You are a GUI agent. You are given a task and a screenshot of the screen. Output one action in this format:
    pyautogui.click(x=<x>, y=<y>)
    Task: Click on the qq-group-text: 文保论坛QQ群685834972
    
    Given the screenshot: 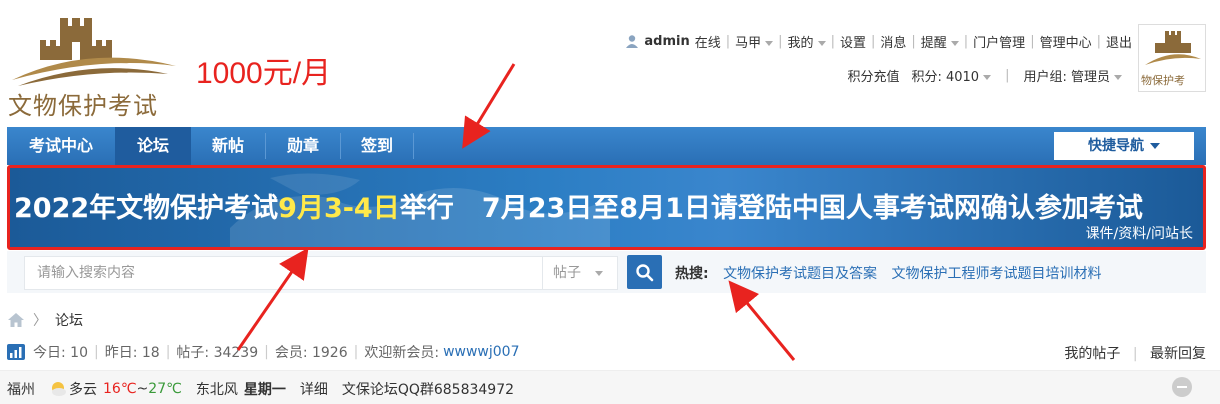 What is the action you would take?
    pyautogui.click(x=428, y=390)
    